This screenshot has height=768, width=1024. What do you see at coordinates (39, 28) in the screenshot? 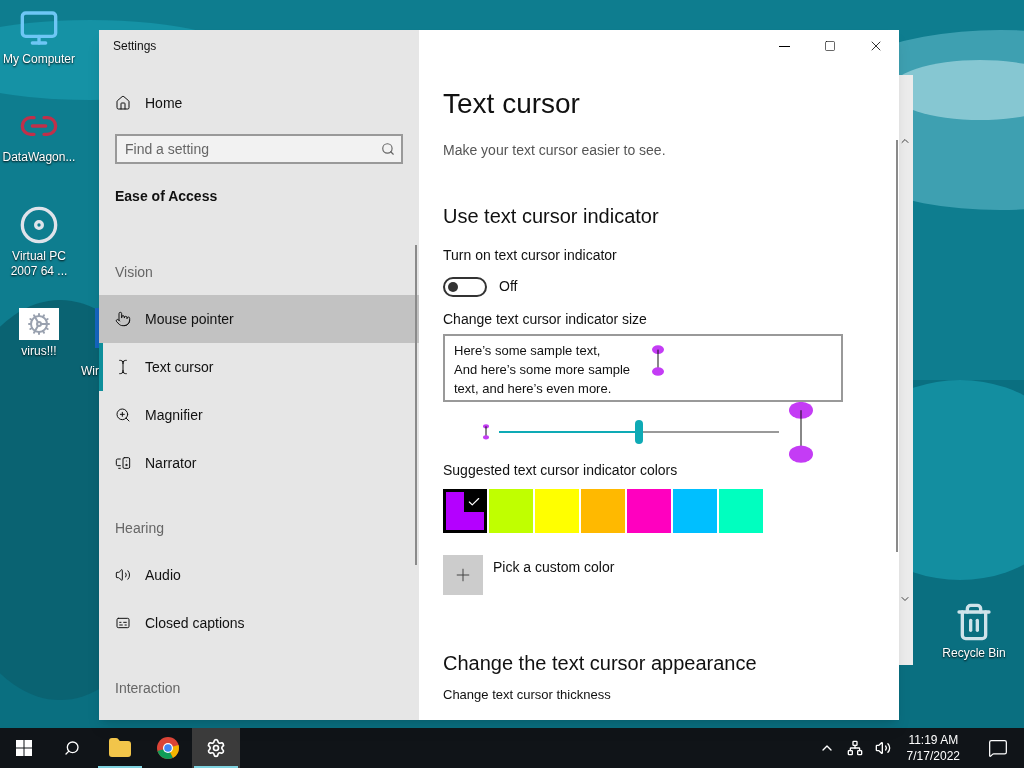
I see `computer-icon` at bounding box center [39, 28].